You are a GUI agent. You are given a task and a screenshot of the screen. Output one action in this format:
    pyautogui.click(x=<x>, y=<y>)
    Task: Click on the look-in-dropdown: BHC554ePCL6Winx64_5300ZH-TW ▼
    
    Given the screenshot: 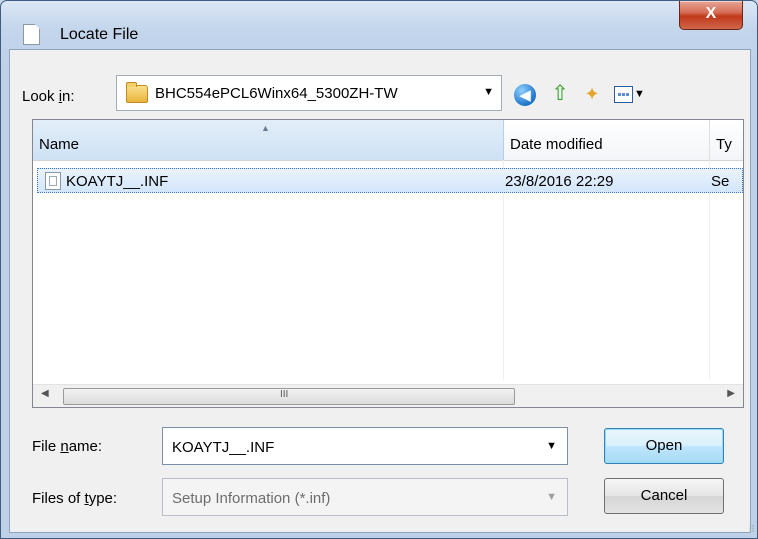 What is the action you would take?
    pyautogui.click(x=309, y=93)
    